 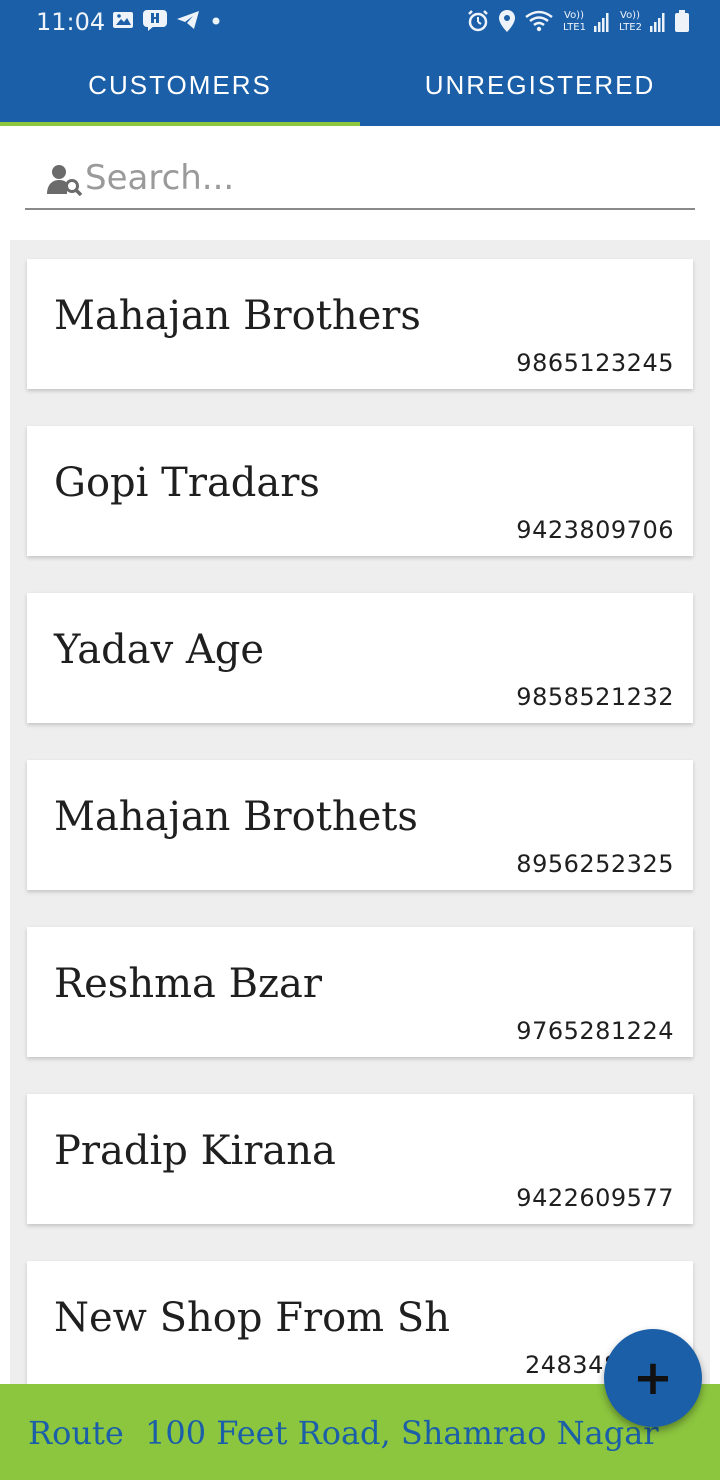 What do you see at coordinates (360, 491) in the screenshot?
I see `customer-card: Gopi Tradars 9423809706` at bounding box center [360, 491].